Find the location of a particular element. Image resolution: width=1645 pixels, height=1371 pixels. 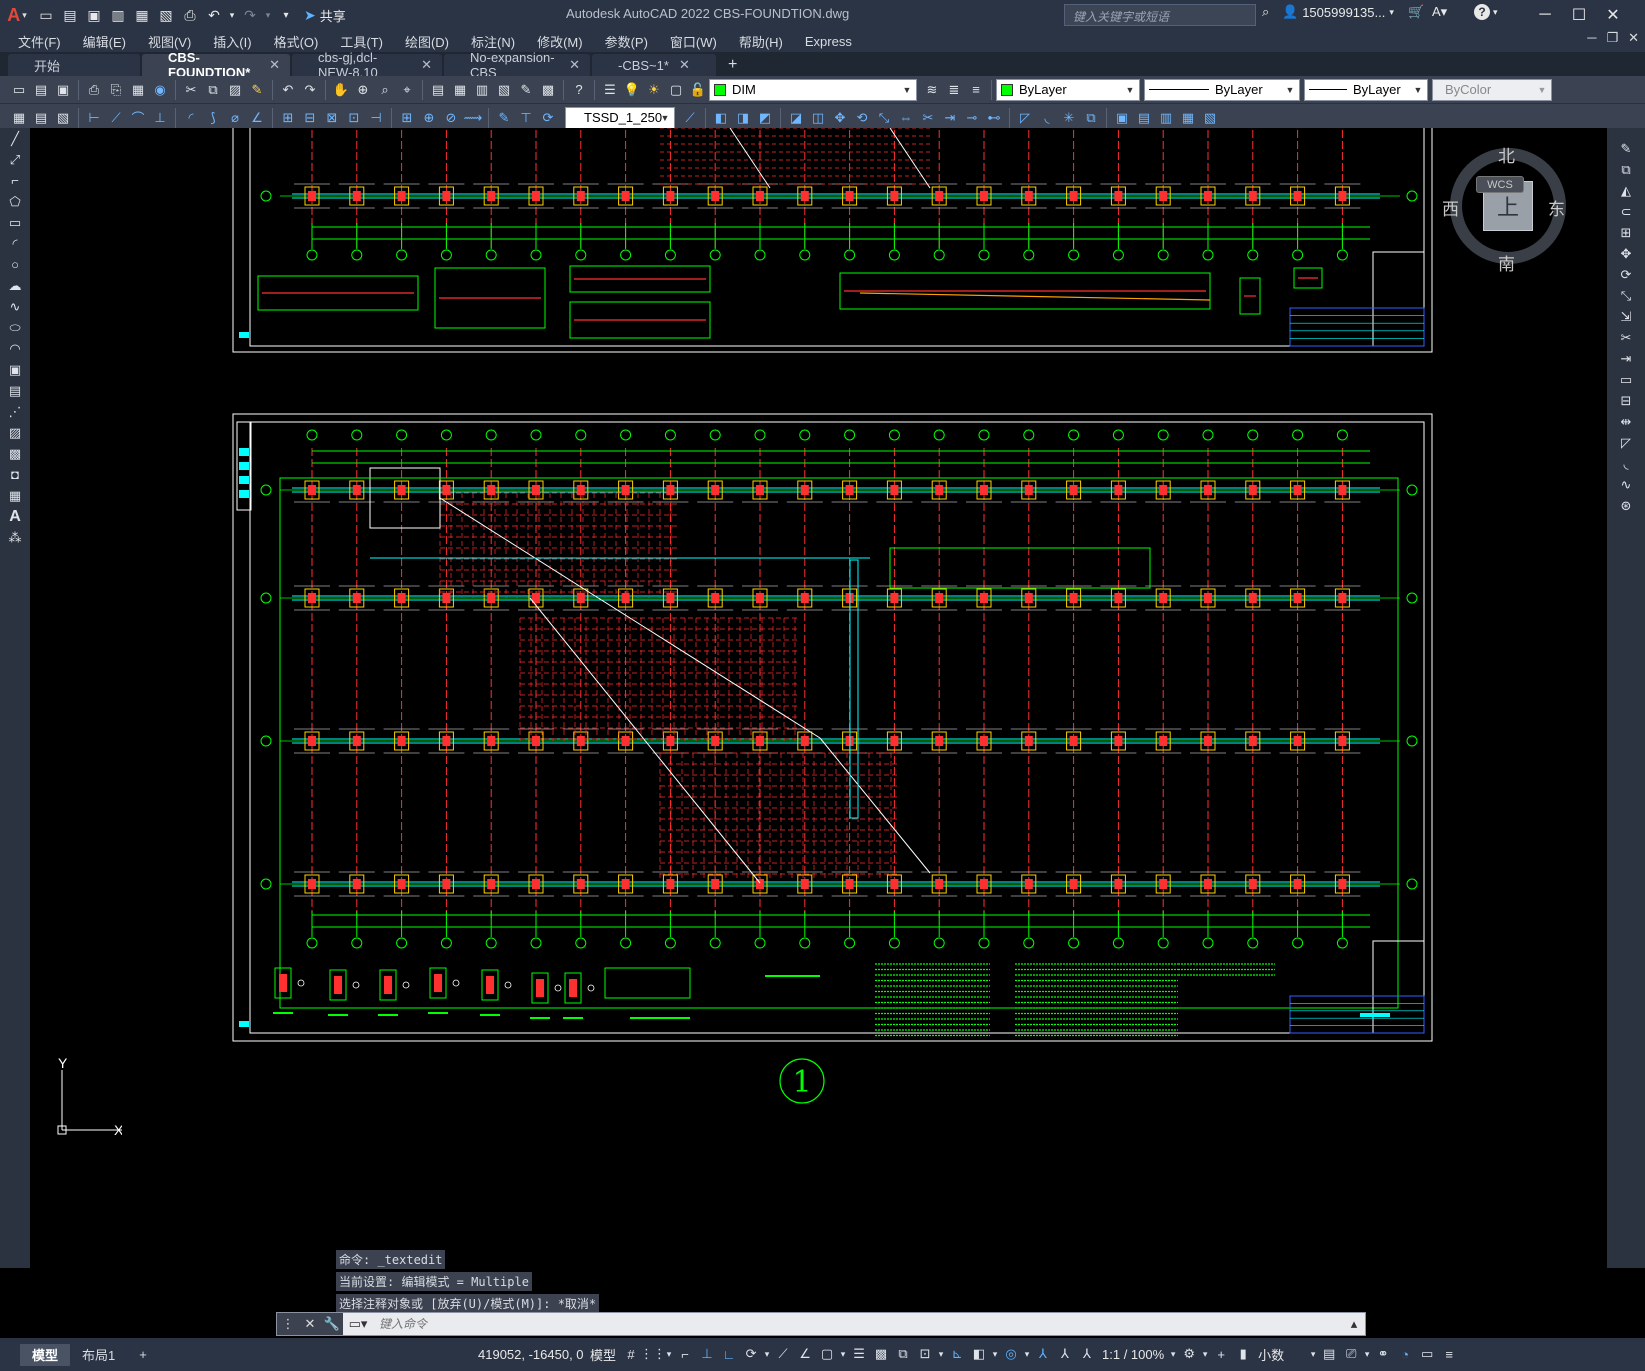

dim-diameter-icon: ⌀ is located at coordinates (235, 118).